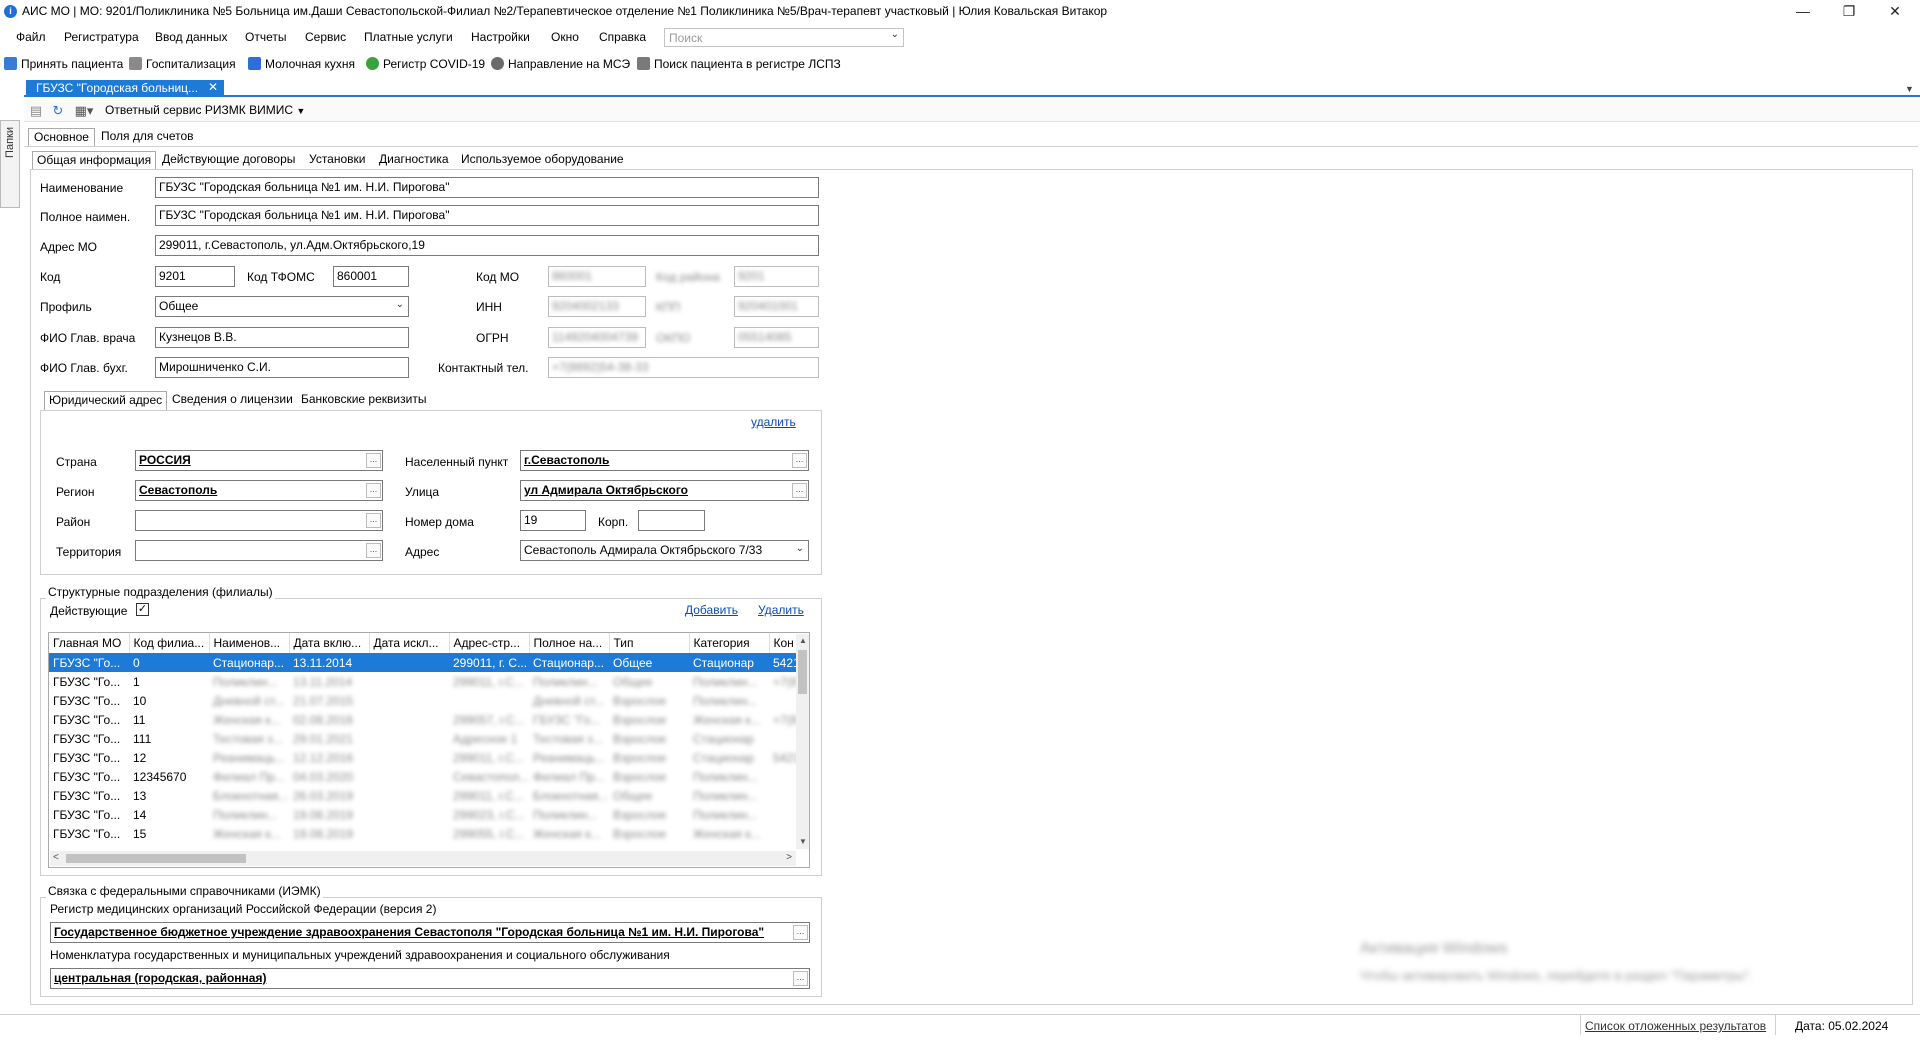  Describe the element at coordinates (553, 520) in the screenshot. I see `house-field: 19` at that location.